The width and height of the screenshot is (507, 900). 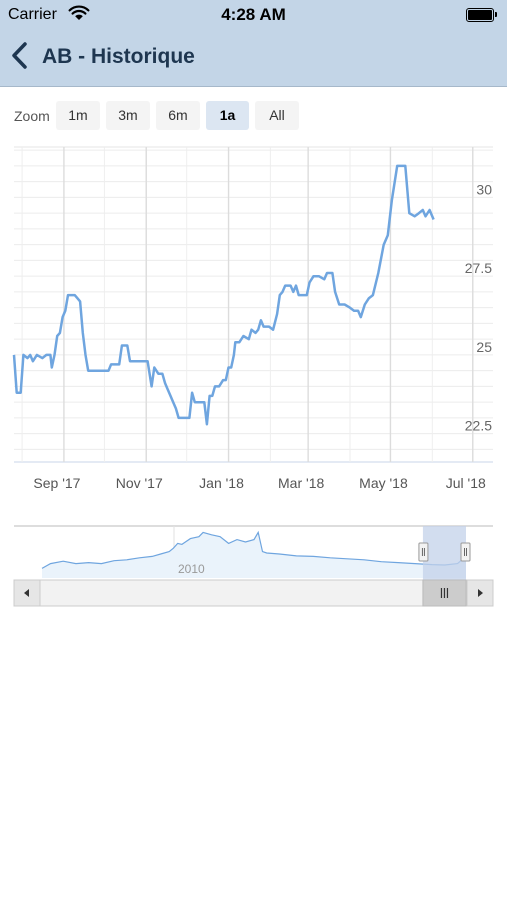 I want to click on navigator-selection, so click(x=444, y=553).